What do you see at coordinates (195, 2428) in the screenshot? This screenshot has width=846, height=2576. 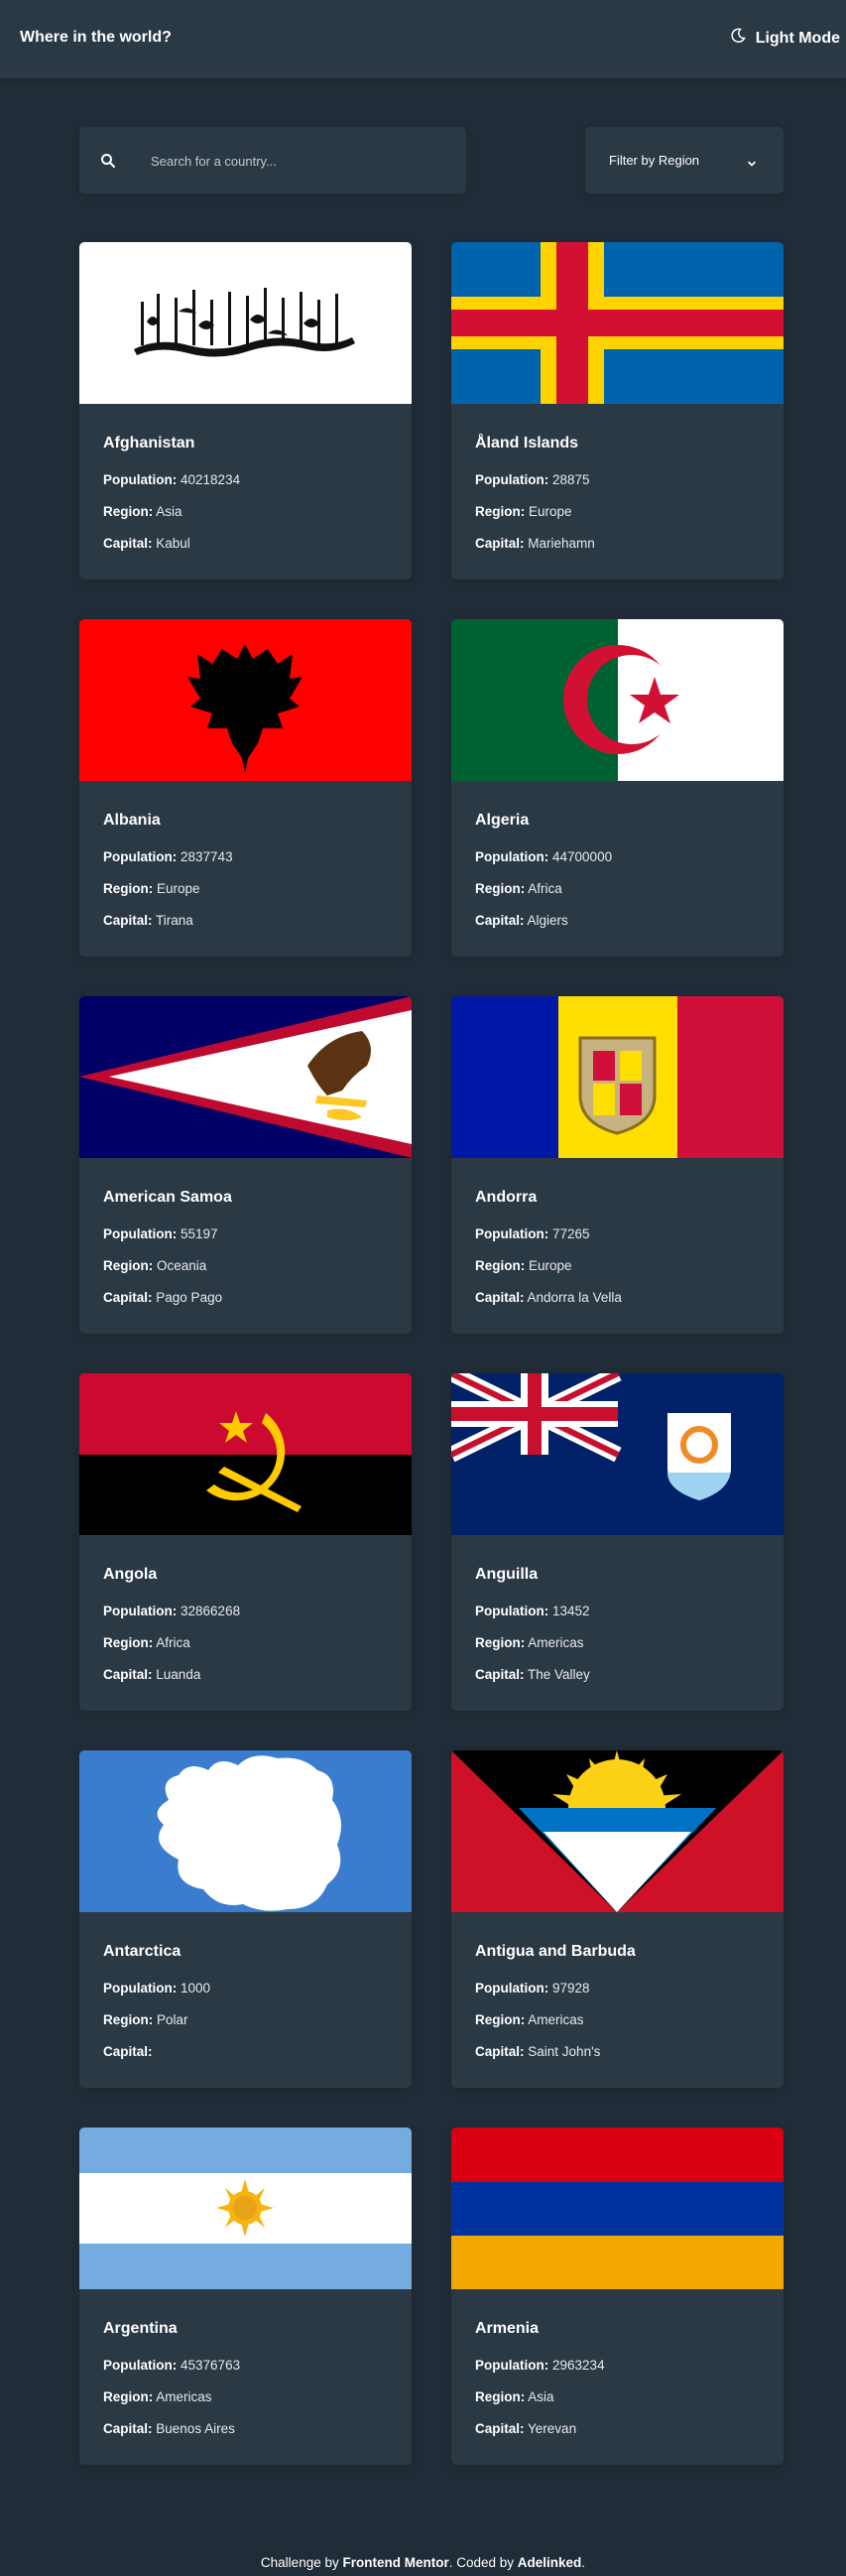 I see `capital-value: Buenos Aires` at bounding box center [195, 2428].